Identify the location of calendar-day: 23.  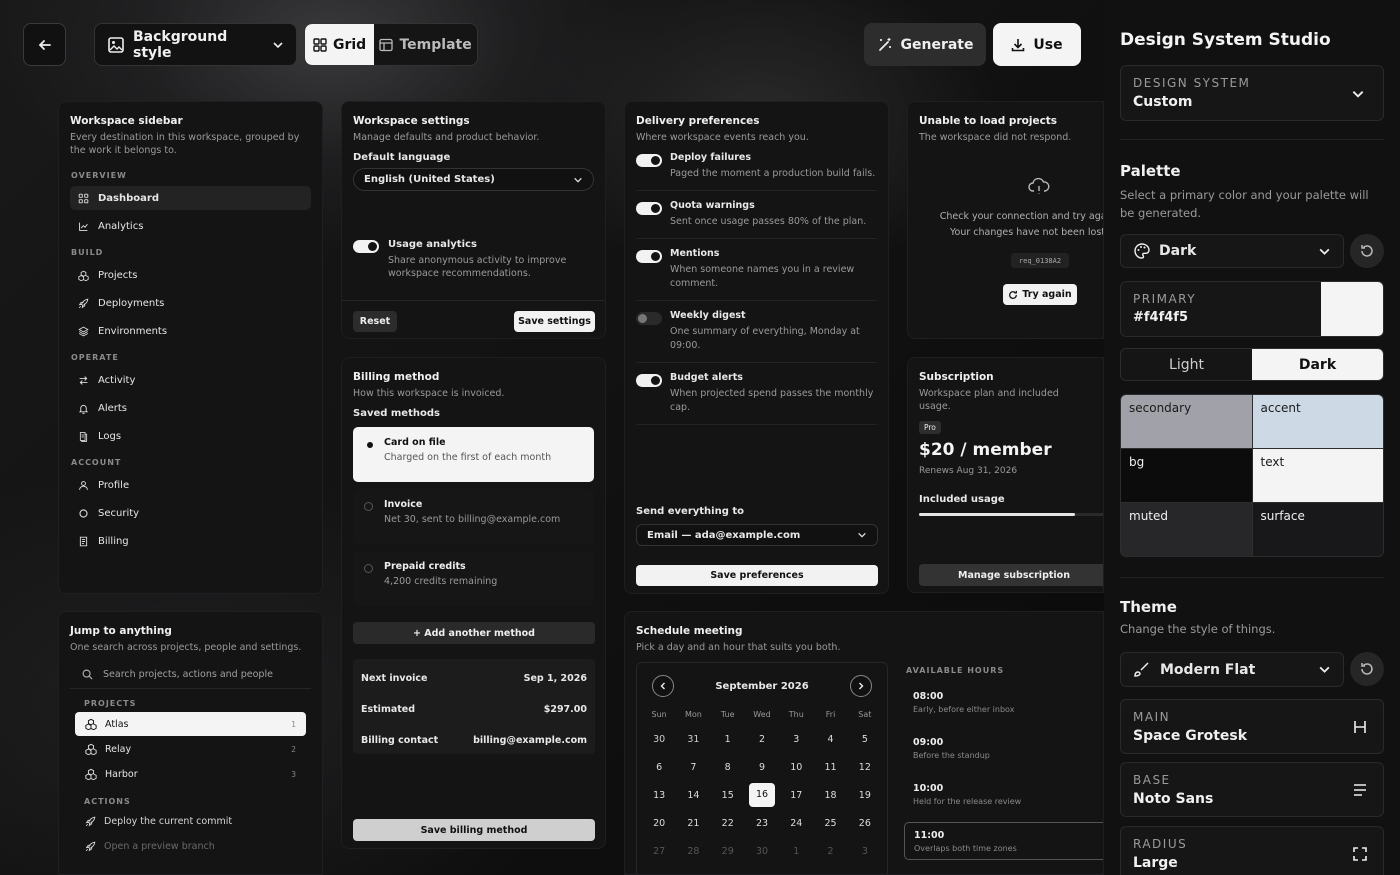
(762, 823).